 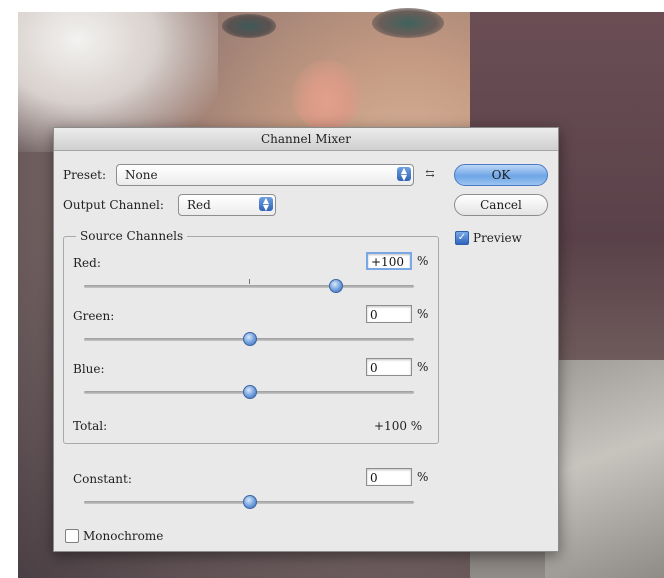 What do you see at coordinates (336, 286) in the screenshot?
I see `red-slider-thumb` at bounding box center [336, 286].